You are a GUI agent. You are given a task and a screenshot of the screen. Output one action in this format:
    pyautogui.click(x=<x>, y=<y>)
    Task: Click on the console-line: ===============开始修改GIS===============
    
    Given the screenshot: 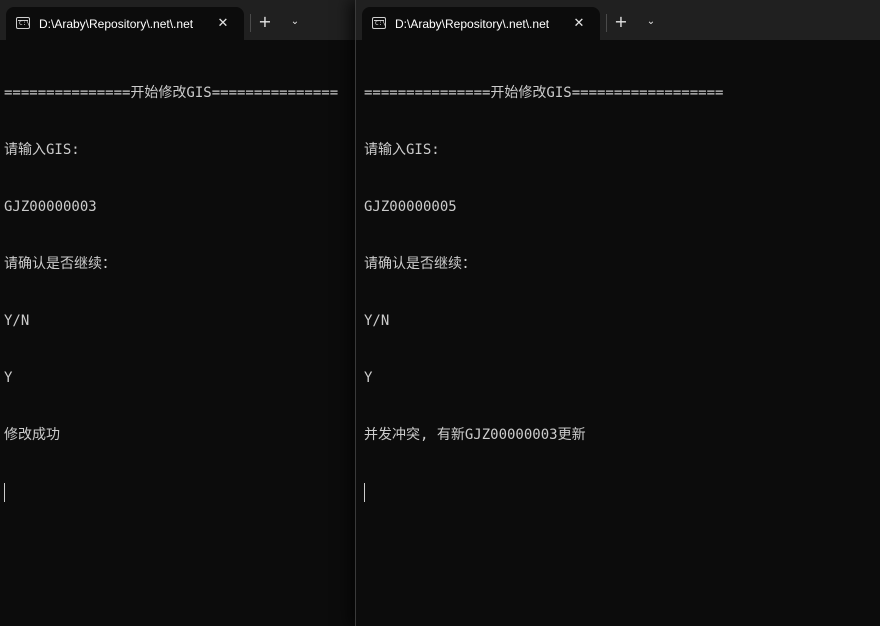 What is the action you would take?
    pyautogui.click(x=171, y=93)
    